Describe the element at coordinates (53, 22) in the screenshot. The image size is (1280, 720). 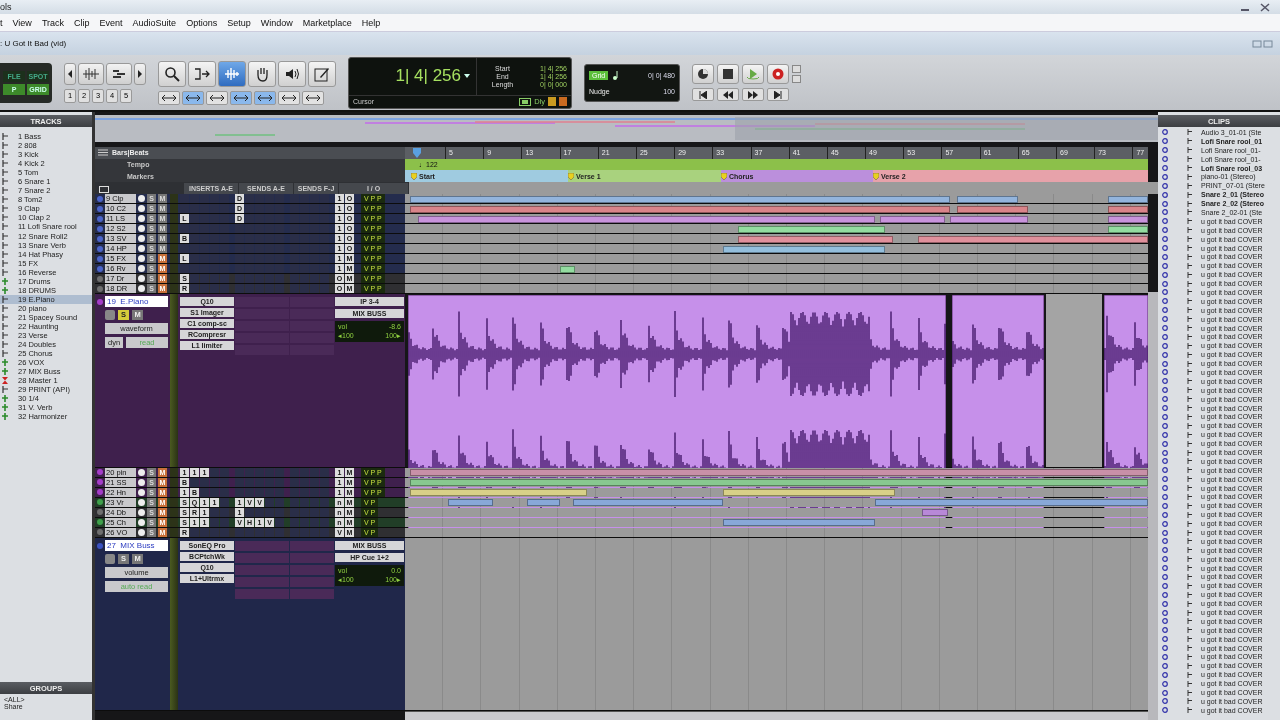
I see `menu-item: Track` at that location.